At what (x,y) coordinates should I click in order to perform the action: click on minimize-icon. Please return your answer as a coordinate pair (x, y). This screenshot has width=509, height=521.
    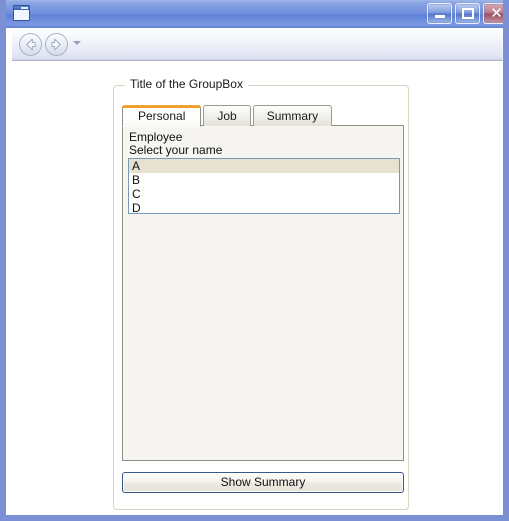
    Looking at the image, I should click on (440, 16).